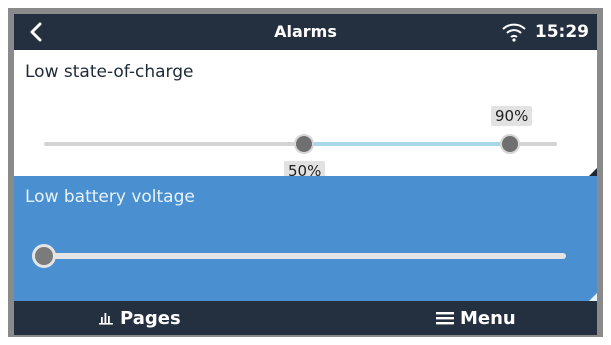 This screenshot has width=611, height=345. I want to click on menu-label: Menu, so click(488, 318).